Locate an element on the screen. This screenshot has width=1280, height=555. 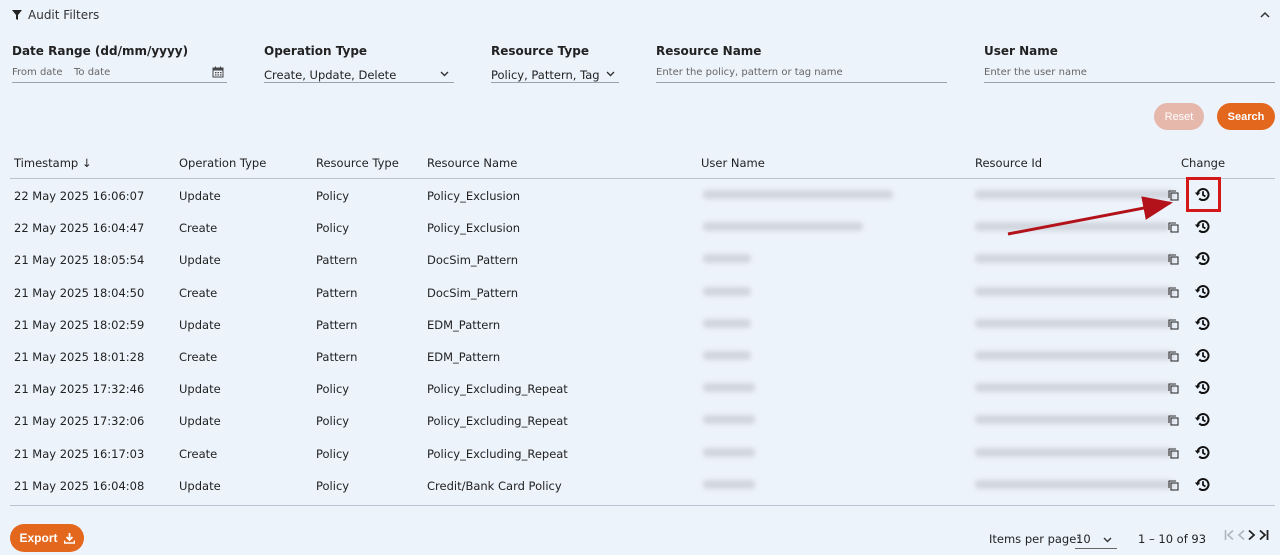
date-range-underline is located at coordinates (119, 82).